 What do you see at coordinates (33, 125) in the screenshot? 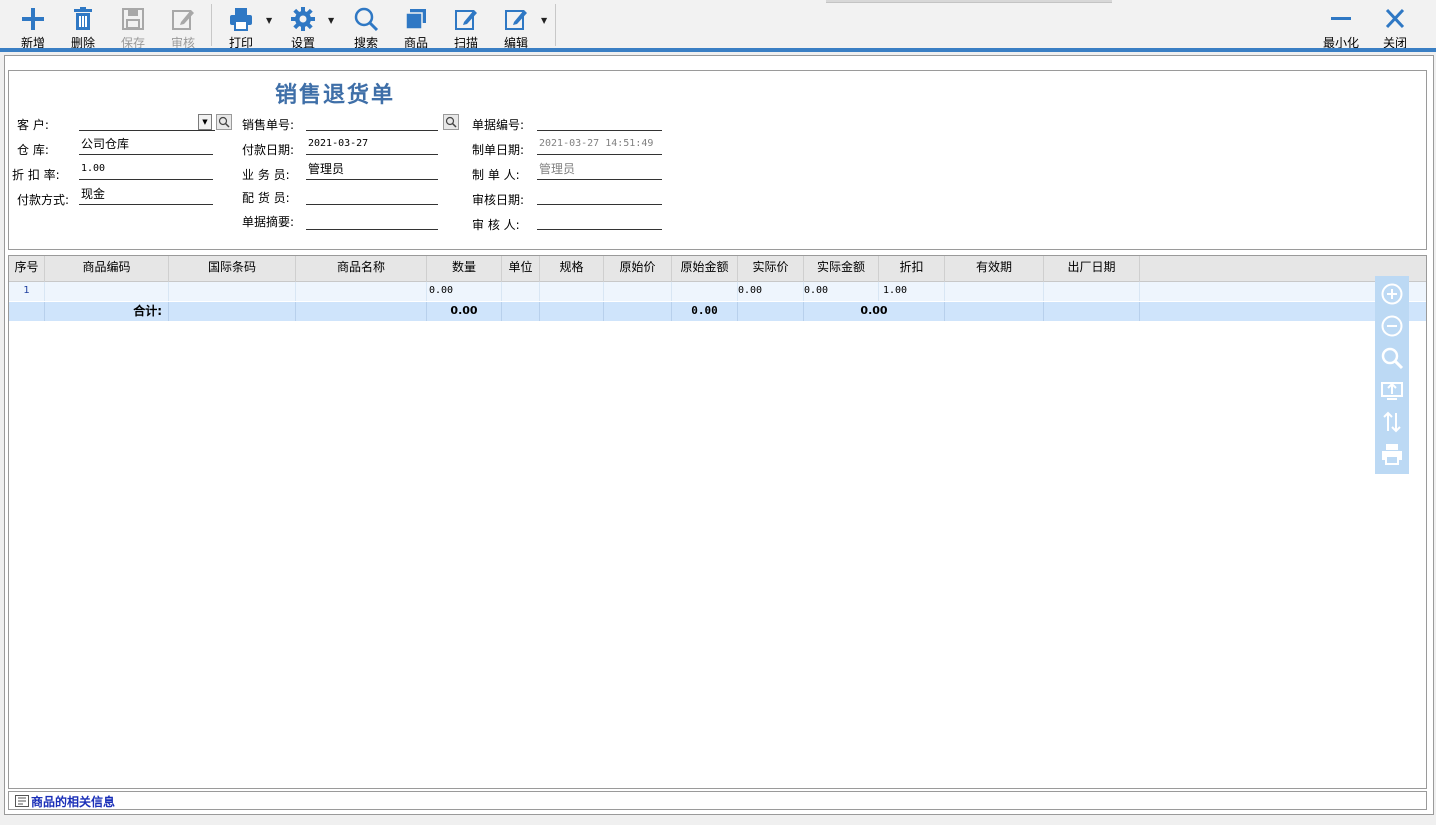
I see `customer-label: 客 户:` at bounding box center [33, 125].